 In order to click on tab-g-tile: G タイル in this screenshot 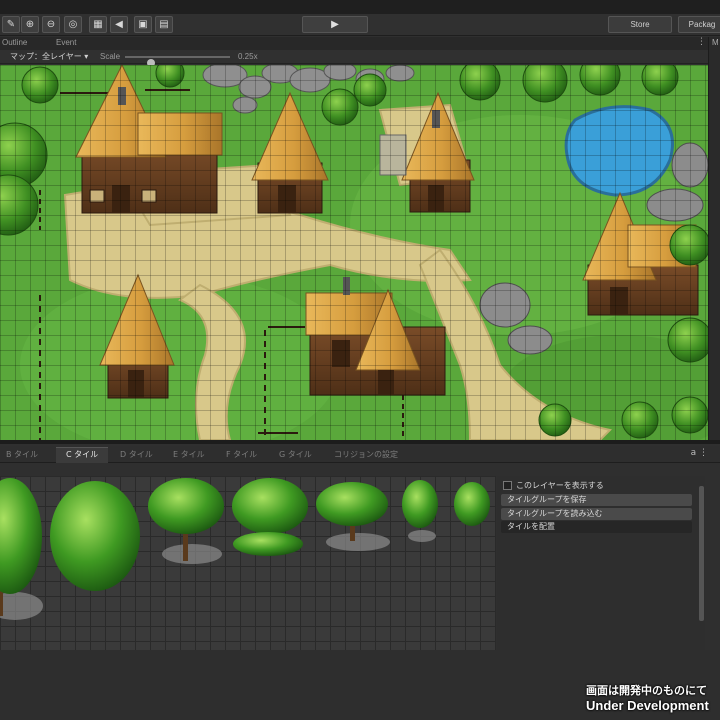, I will do `click(295, 454)`.